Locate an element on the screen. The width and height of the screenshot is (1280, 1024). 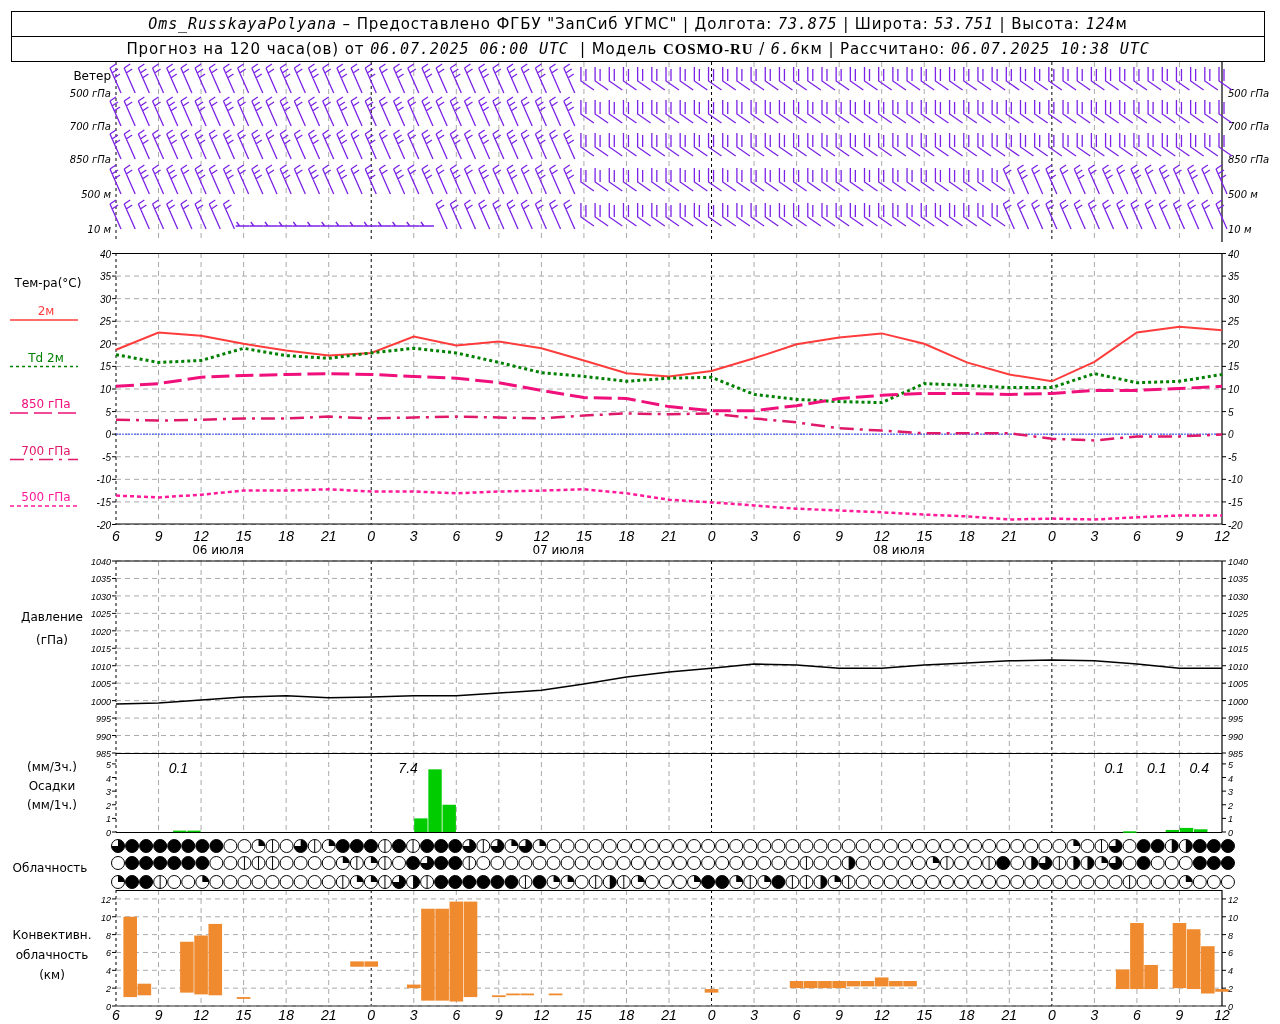
legend-label: Td 2м is located at coordinates (46, 357).